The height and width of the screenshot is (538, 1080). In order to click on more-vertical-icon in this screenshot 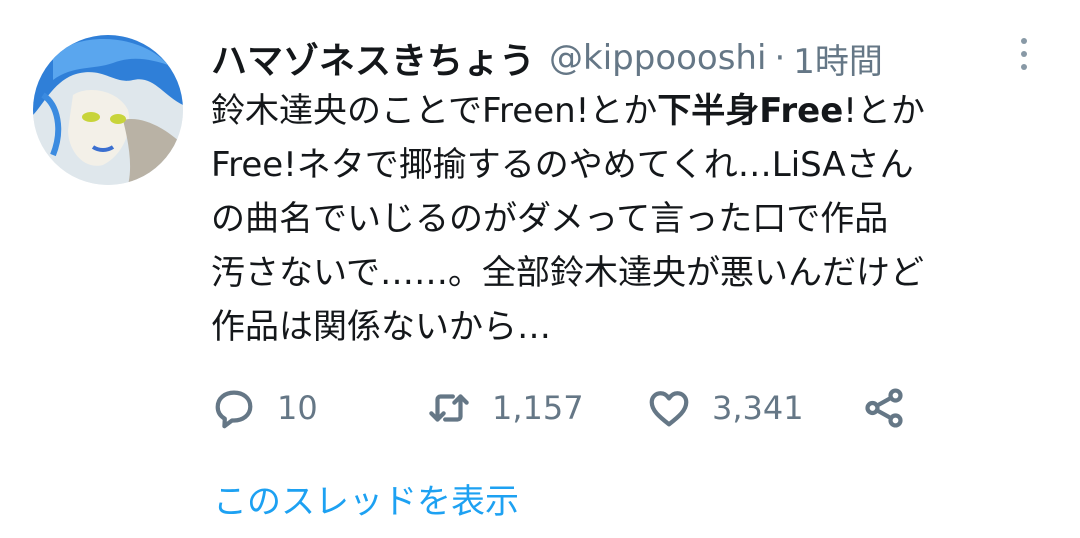, I will do `click(1024, 54)`.